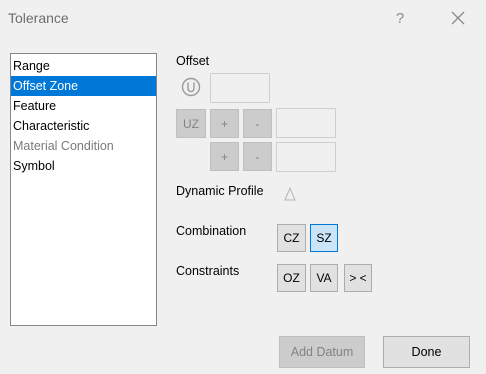  What do you see at coordinates (83, 126) in the screenshot?
I see `list-item-characteristic: Characteristic` at bounding box center [83, 126].